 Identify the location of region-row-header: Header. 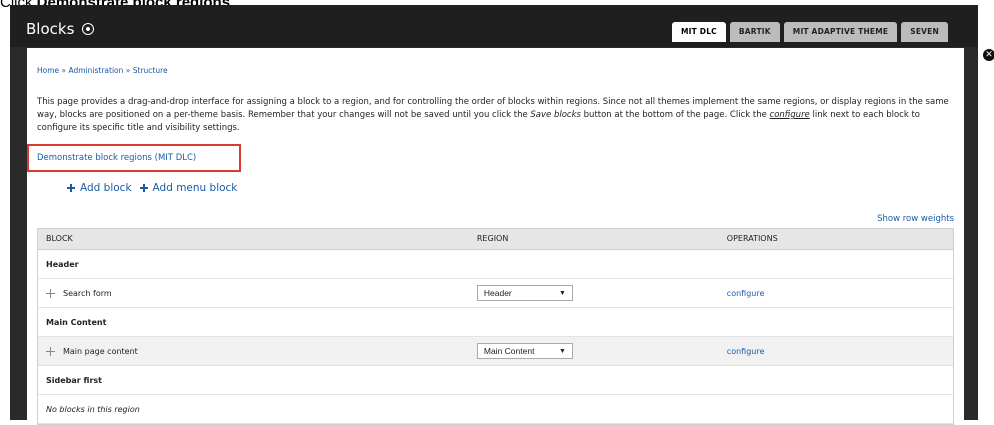
(495, 264).